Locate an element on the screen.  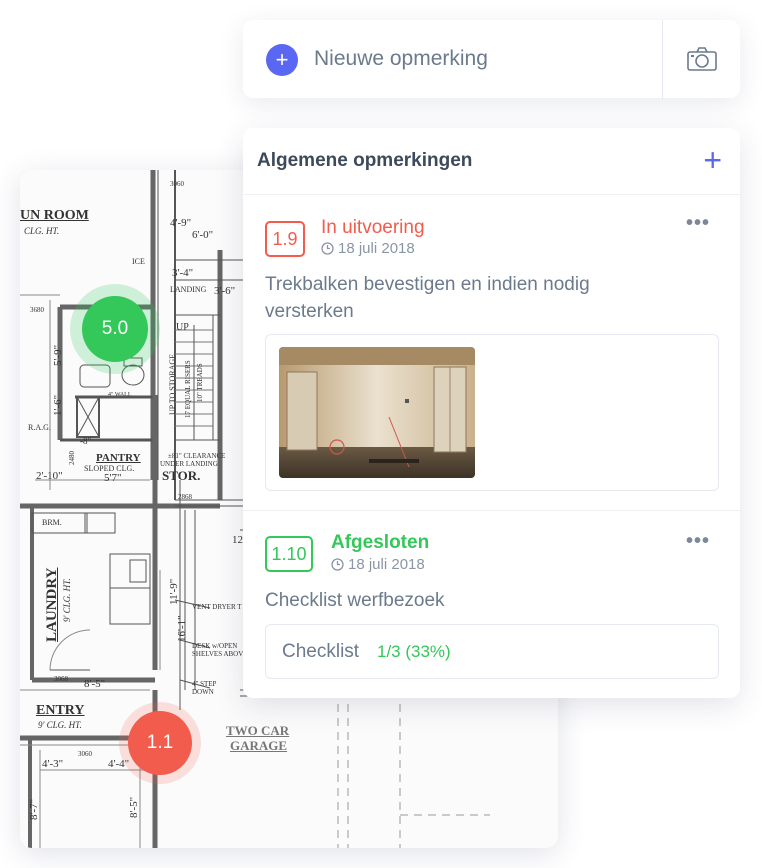
dimension-label: -8" is located at coordinates (86, 441).